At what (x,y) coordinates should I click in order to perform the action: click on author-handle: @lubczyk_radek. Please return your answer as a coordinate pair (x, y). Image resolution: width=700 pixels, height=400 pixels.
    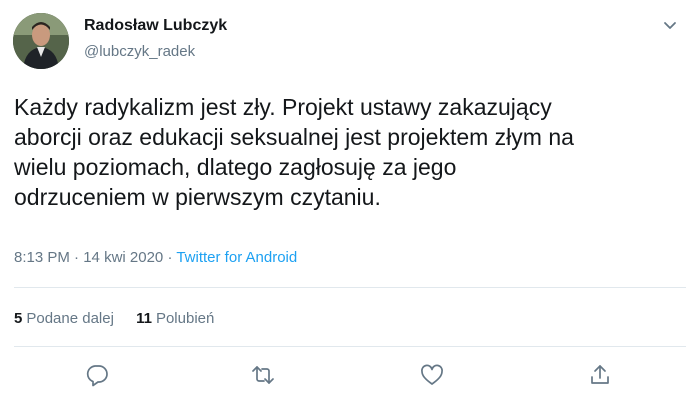
    Looking at the image, I should click on (139, 51).